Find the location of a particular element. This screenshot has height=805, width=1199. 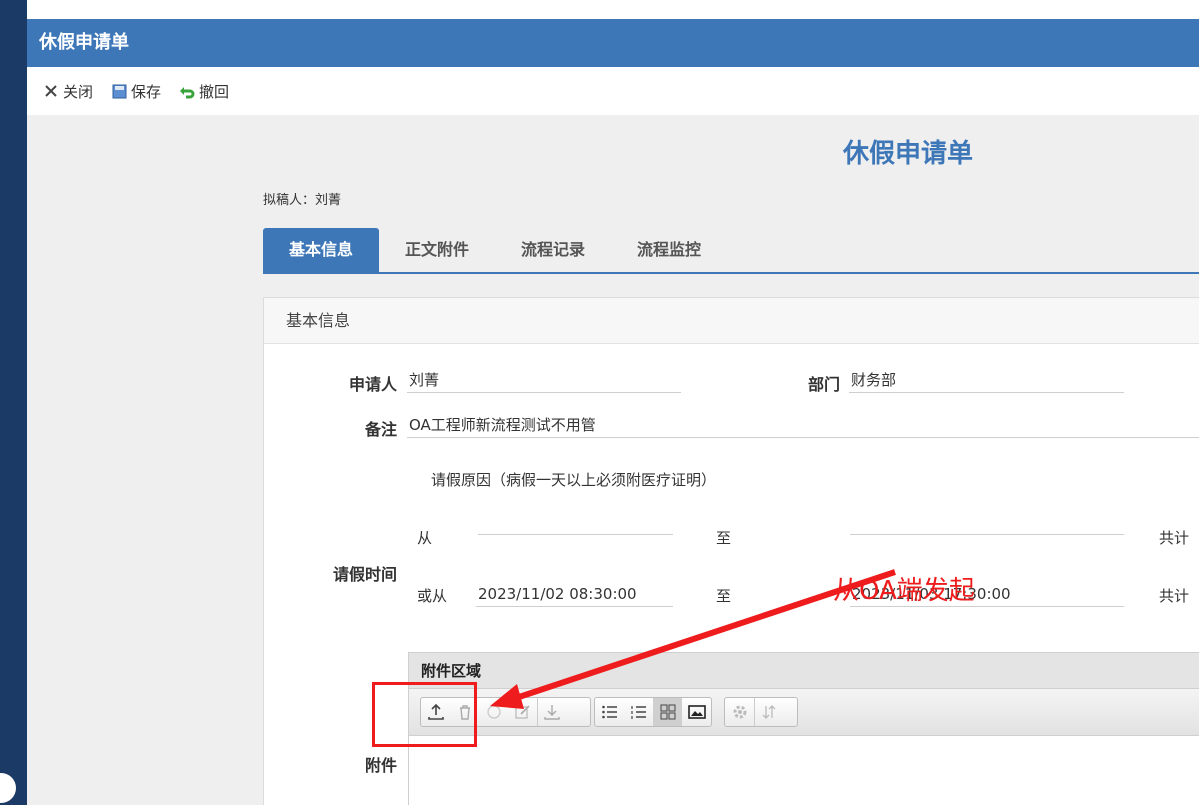

circle-icon is located at coordinates (493, 712).